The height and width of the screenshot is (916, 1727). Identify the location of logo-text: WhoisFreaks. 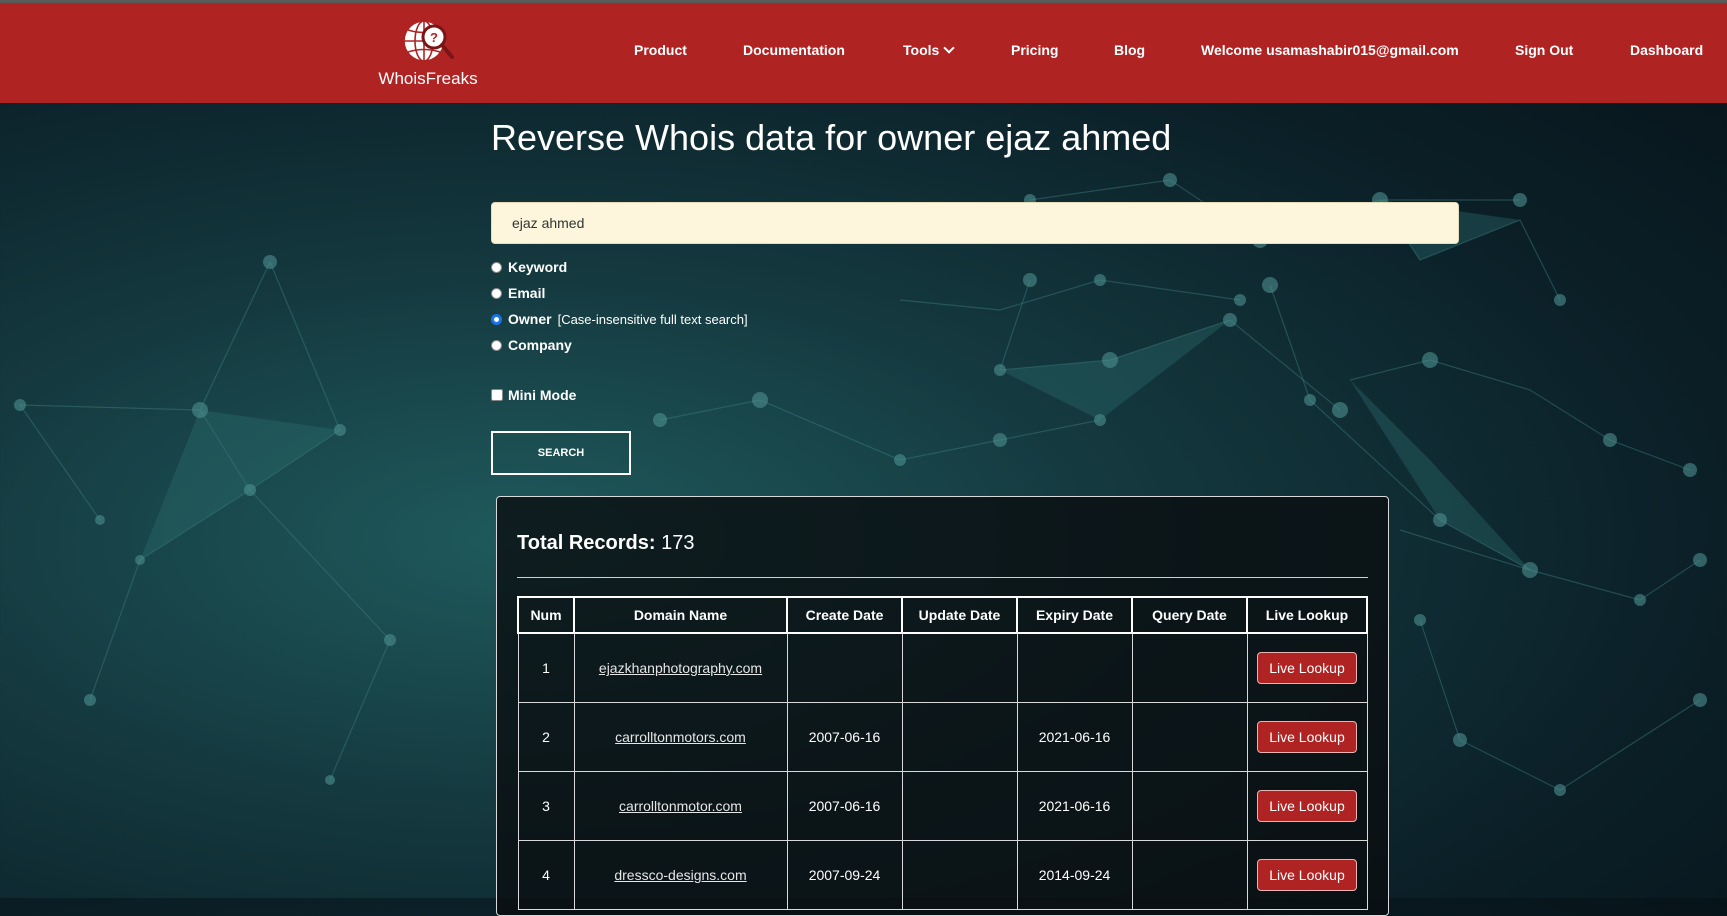
(428, 78).